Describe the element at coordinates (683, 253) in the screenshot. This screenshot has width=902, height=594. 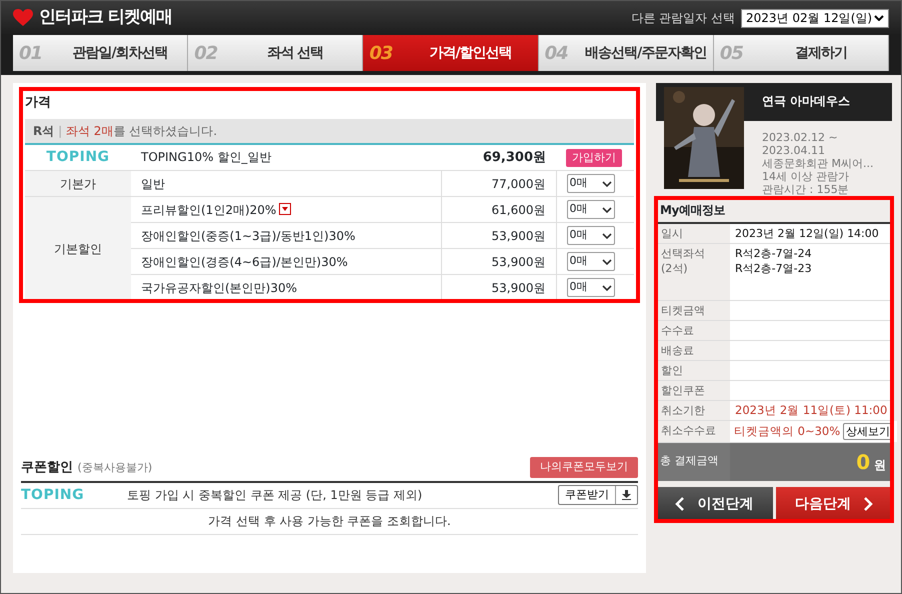
I see `info-label: 선택좌석` at that location.